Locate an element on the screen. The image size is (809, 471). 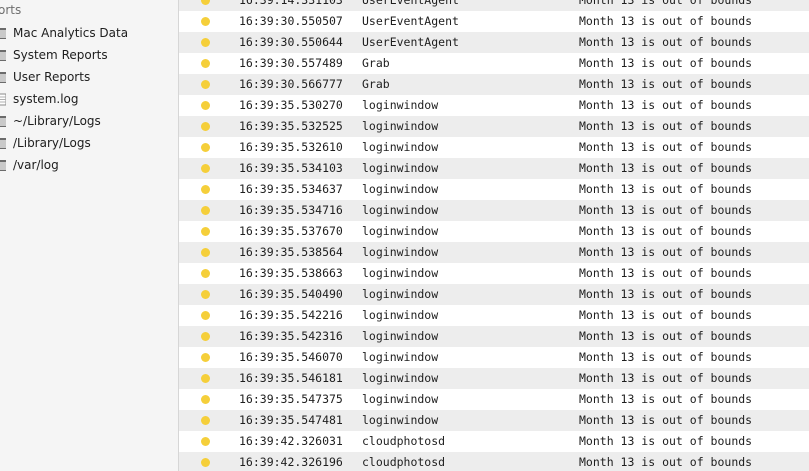
log-time: 16:39:35.538663 is located at coordinates (291, 273).